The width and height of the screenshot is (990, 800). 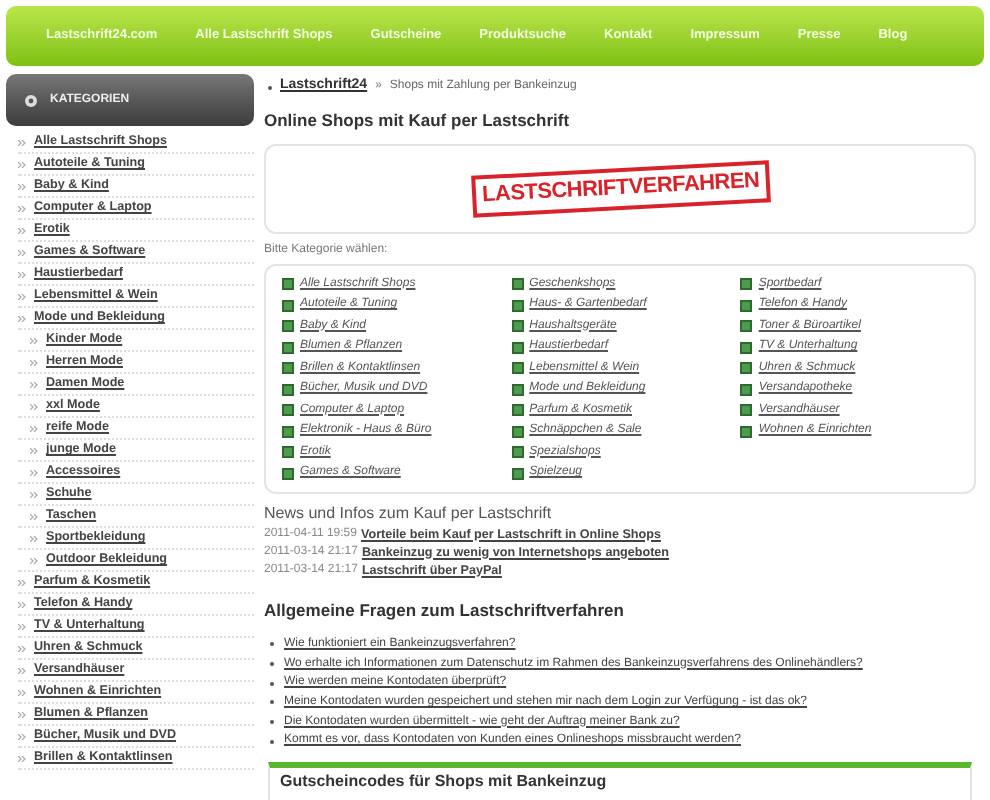 I want to click on page-title: Online Shops mit Kauf per Lastschrift, so click(x=418, y=121).